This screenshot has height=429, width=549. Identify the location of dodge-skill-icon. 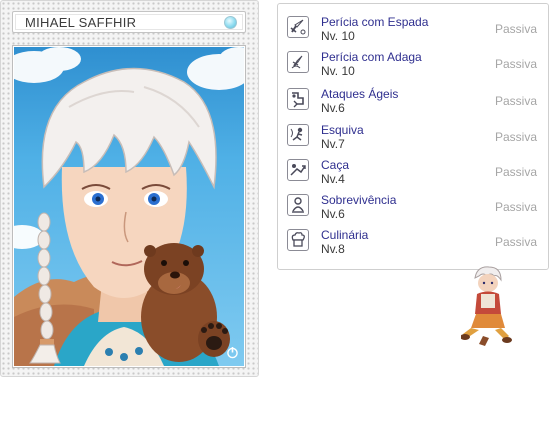
(298, 135).